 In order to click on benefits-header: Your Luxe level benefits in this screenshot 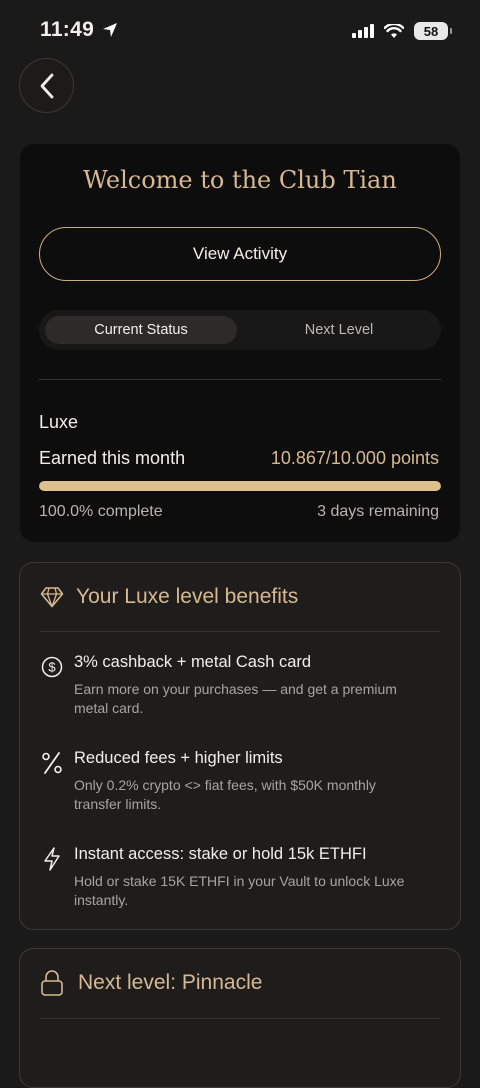, I will do `click(169, 597)`.